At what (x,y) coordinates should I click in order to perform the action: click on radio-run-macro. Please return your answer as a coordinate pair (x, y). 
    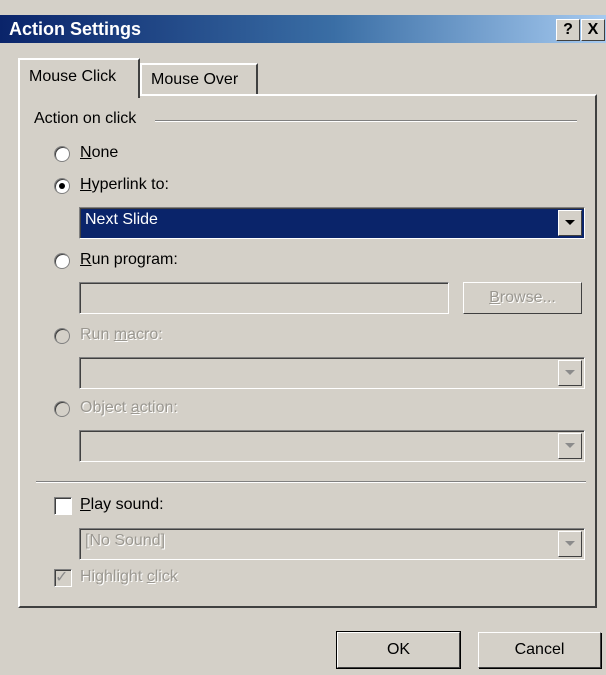
    Looking at the image, I should click on (62, 336).